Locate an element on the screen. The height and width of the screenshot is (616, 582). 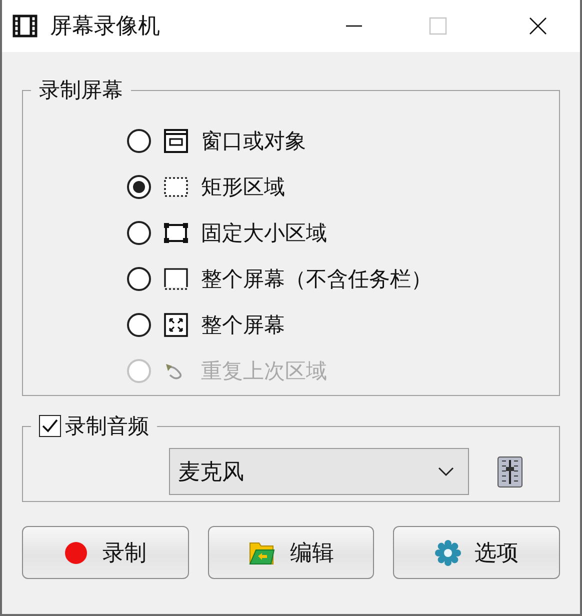
minimize-icon is located at coordinates (354, 26).